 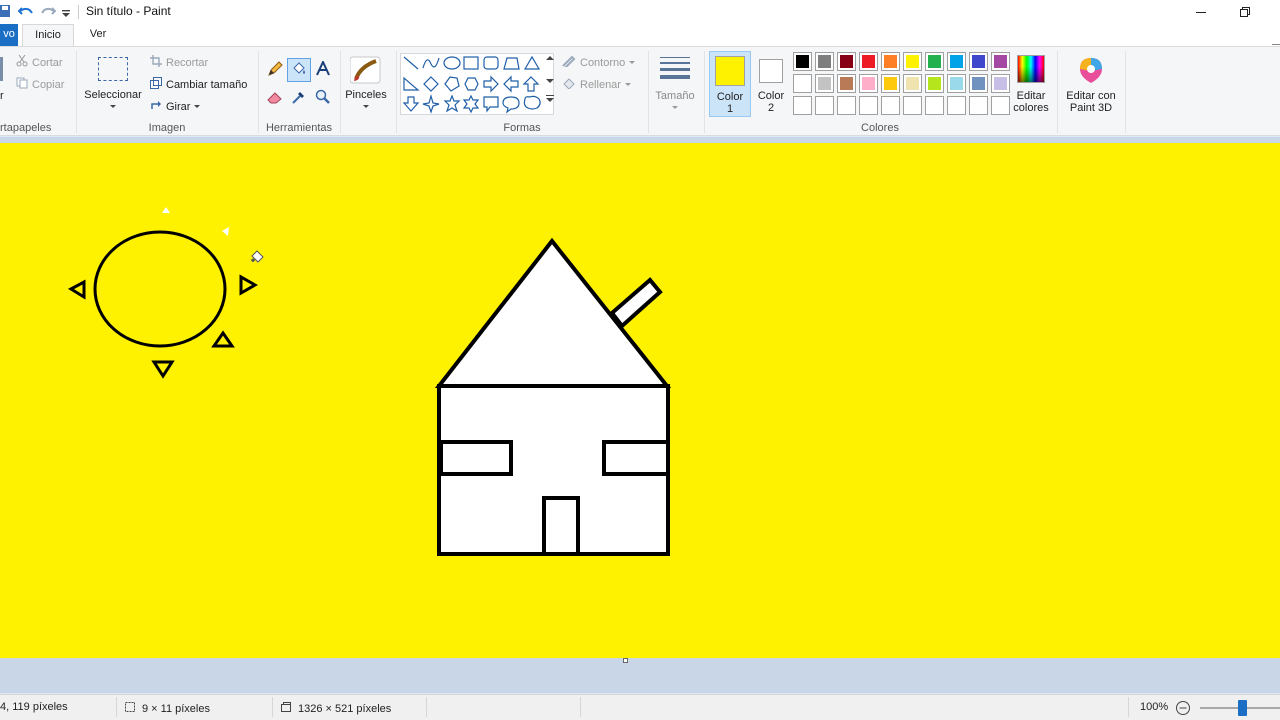 I want to click on color-palette, so click(x=904, y=85).